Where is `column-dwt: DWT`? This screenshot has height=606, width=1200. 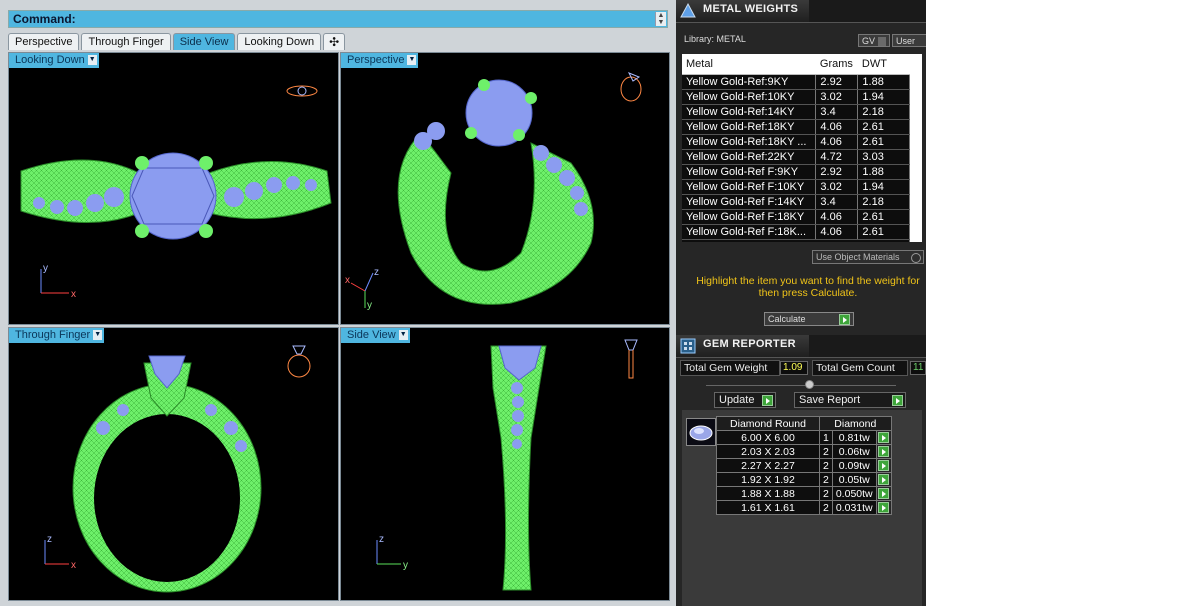 column-dwt: DWT is located at coordinates (883, 64).